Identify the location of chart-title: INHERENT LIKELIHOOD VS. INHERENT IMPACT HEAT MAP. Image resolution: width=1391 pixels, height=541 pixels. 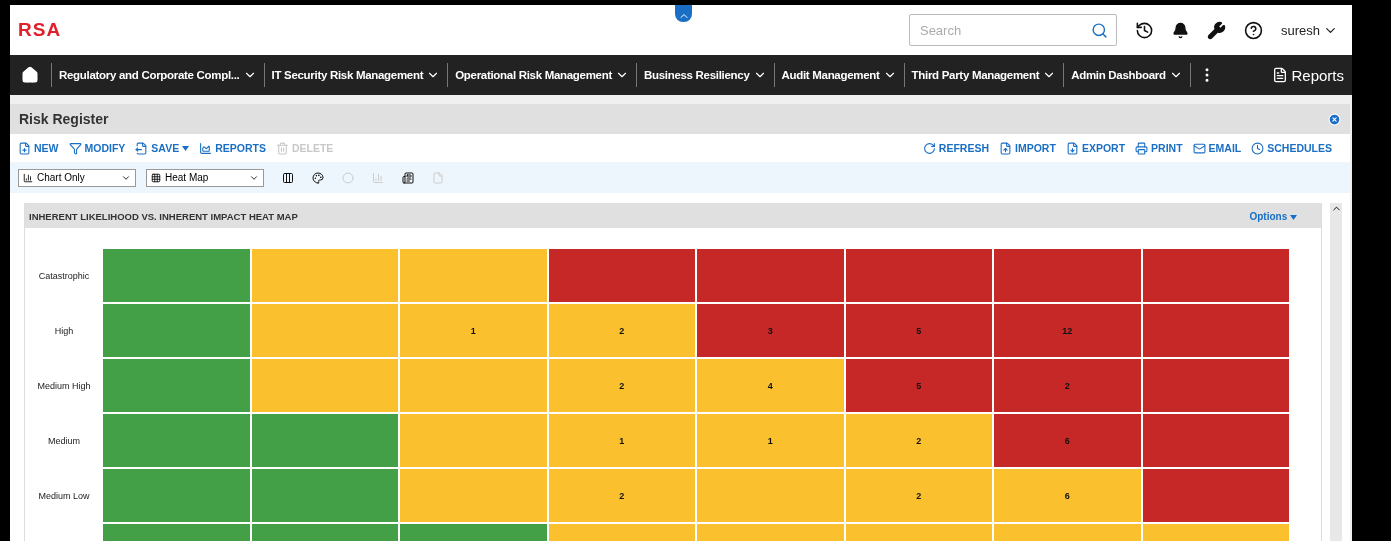
(163, 216).